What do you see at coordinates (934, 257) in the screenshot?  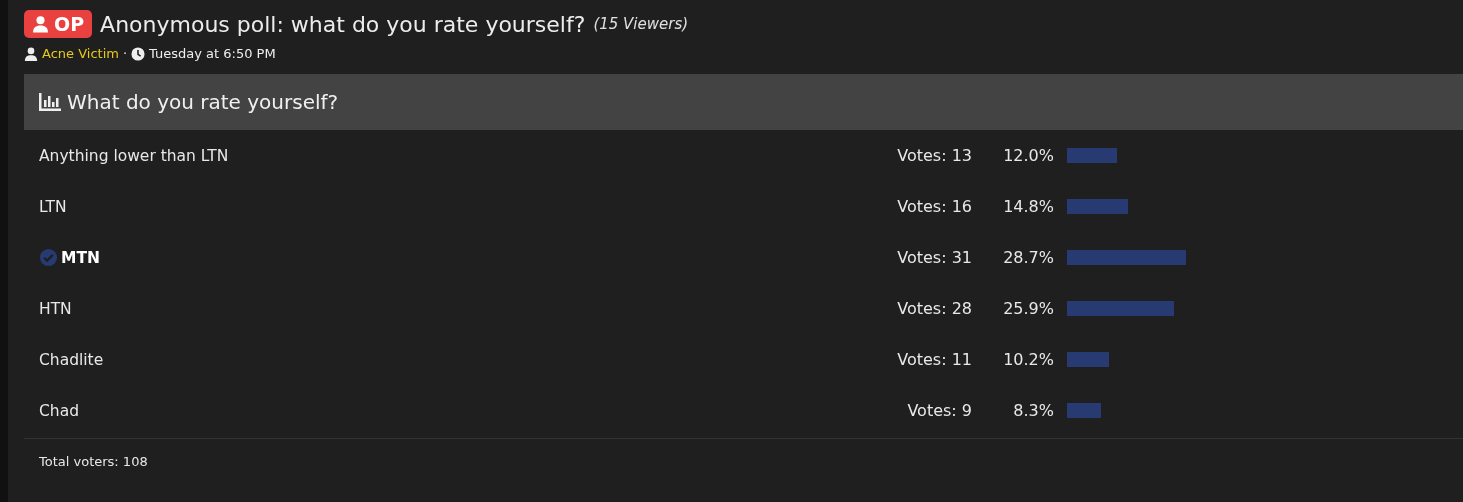 I see `vote-count: Votes: 31` at bounding box center [934, 257].